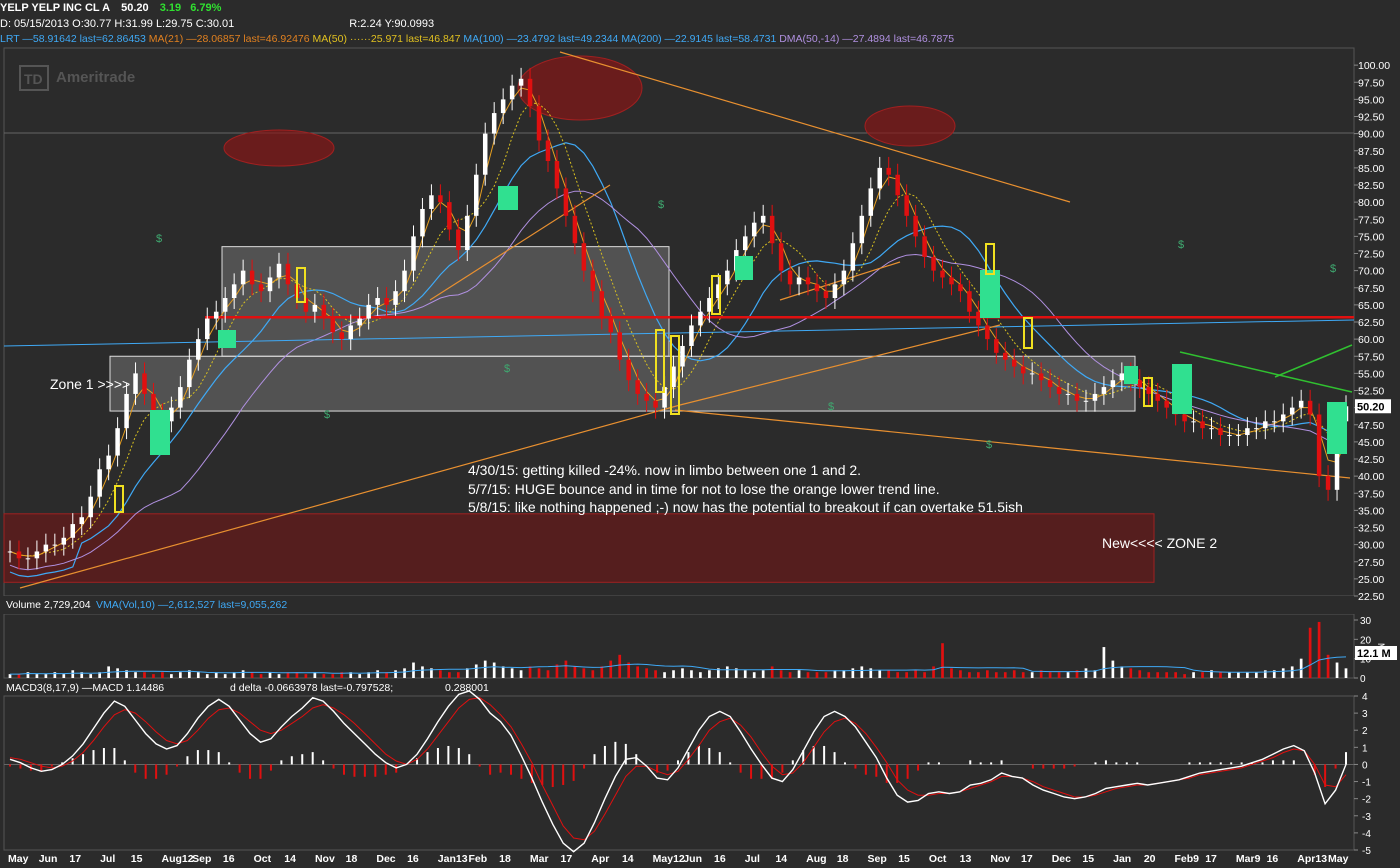 The height and width of the screenshot is (868, 1400). What do you see at coordinates (781, 859) in the screenshot?
I see `x-axis-label: 14` at bounding box center [781, 859].